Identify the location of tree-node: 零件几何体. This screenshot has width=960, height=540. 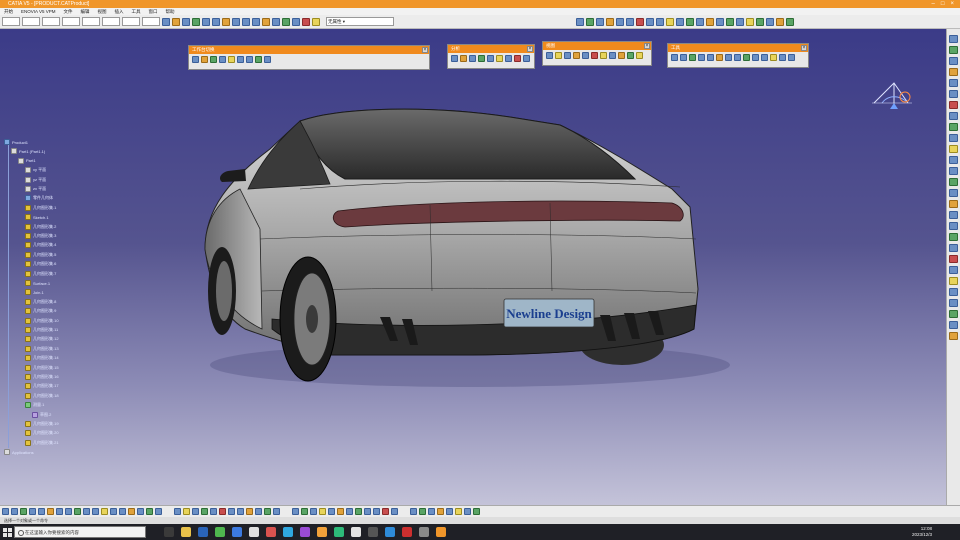
(39, 198).